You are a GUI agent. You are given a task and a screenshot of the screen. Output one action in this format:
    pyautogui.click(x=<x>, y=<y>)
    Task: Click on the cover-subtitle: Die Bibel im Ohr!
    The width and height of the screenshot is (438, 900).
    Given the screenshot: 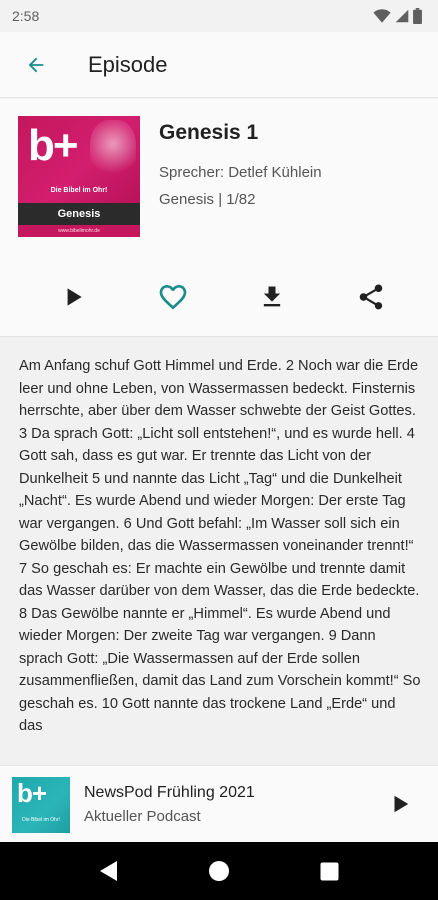 What is the action you would take?
    pyautogui.click(x=79, y=190)
    